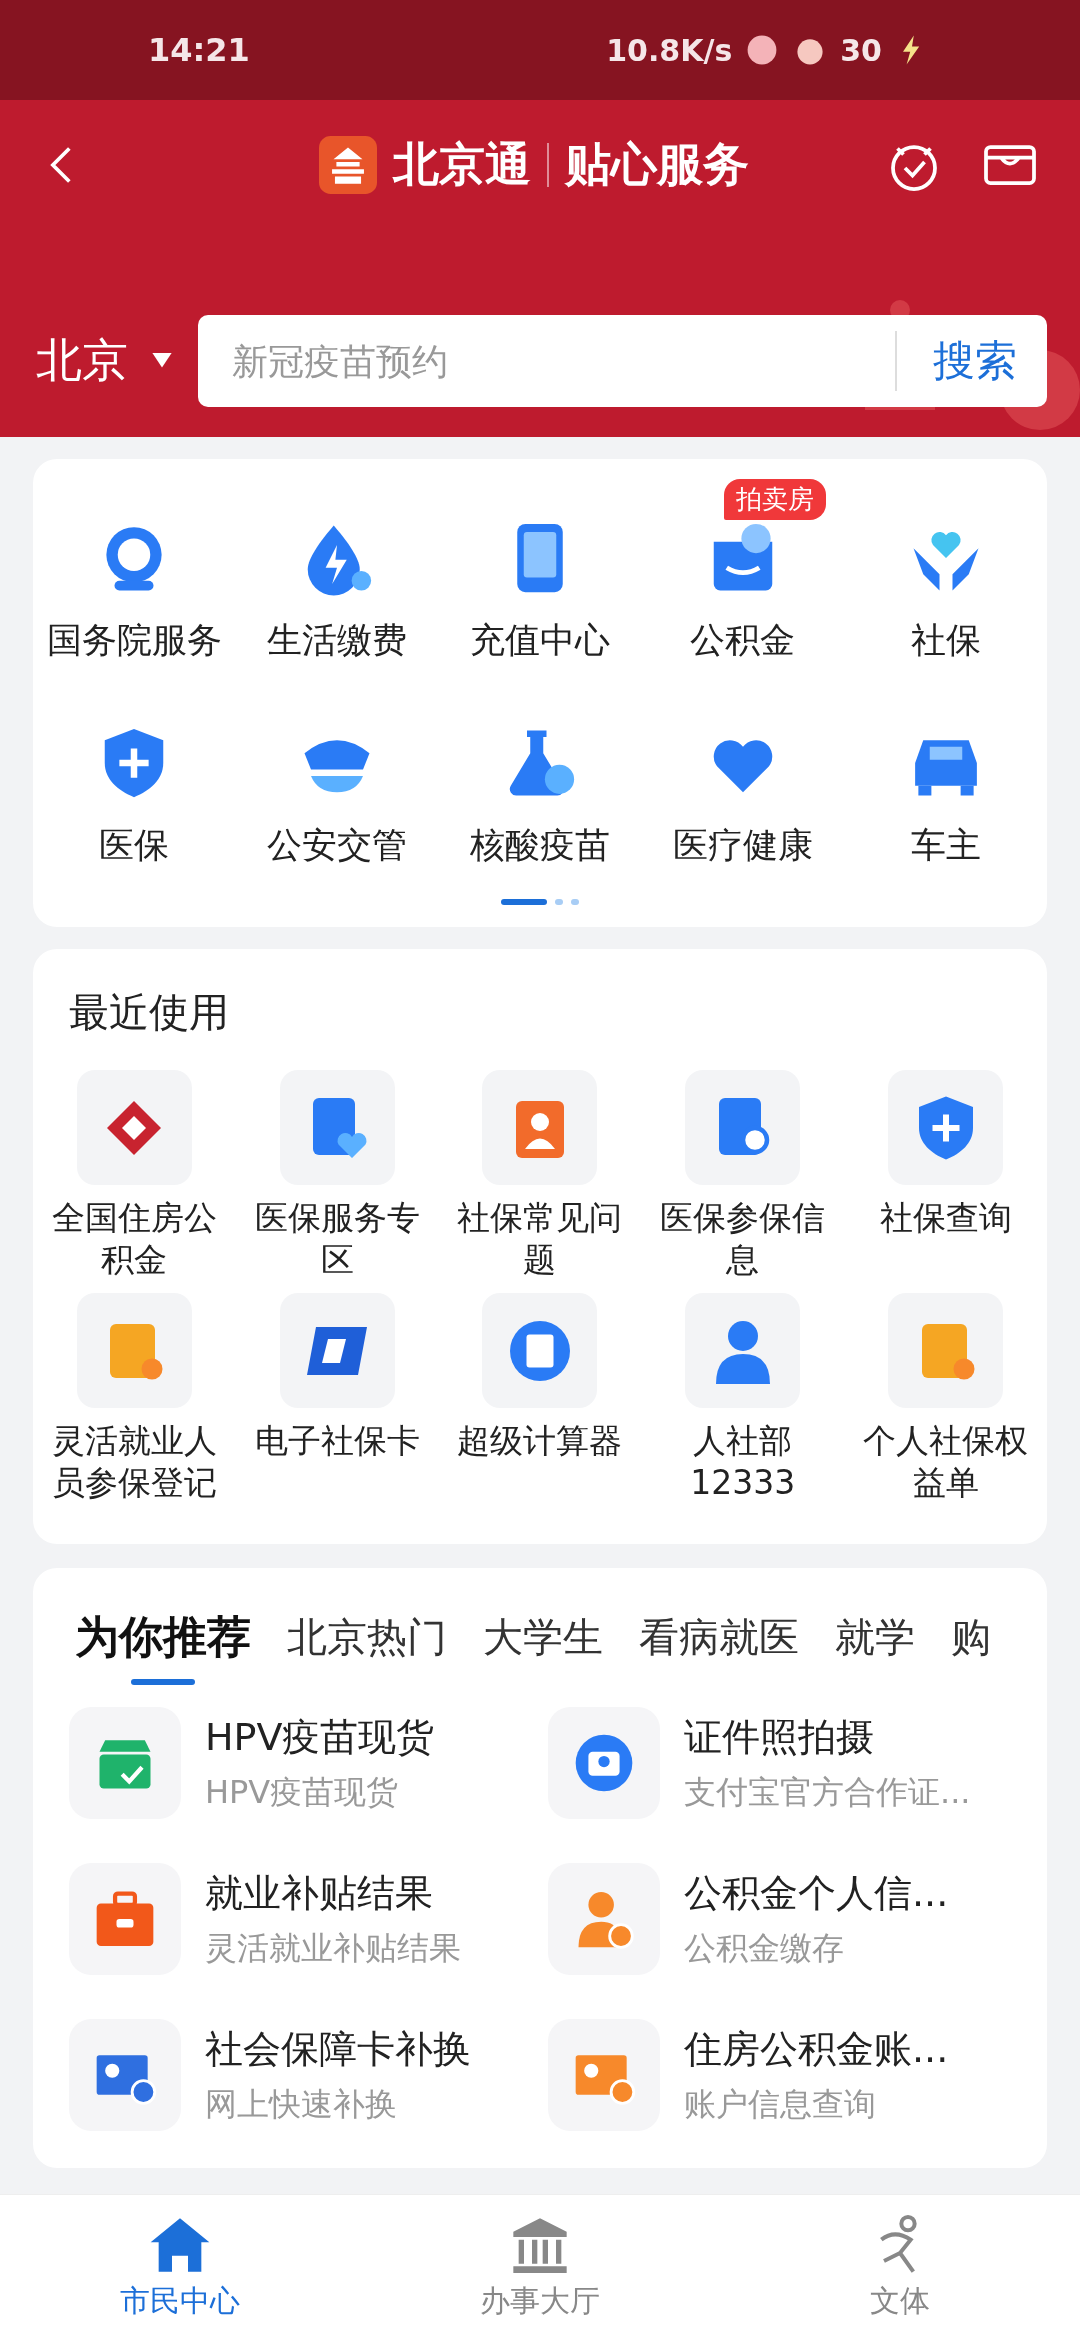  I want to click on service-item: 拍卖房 公积金, so click(743, 569).